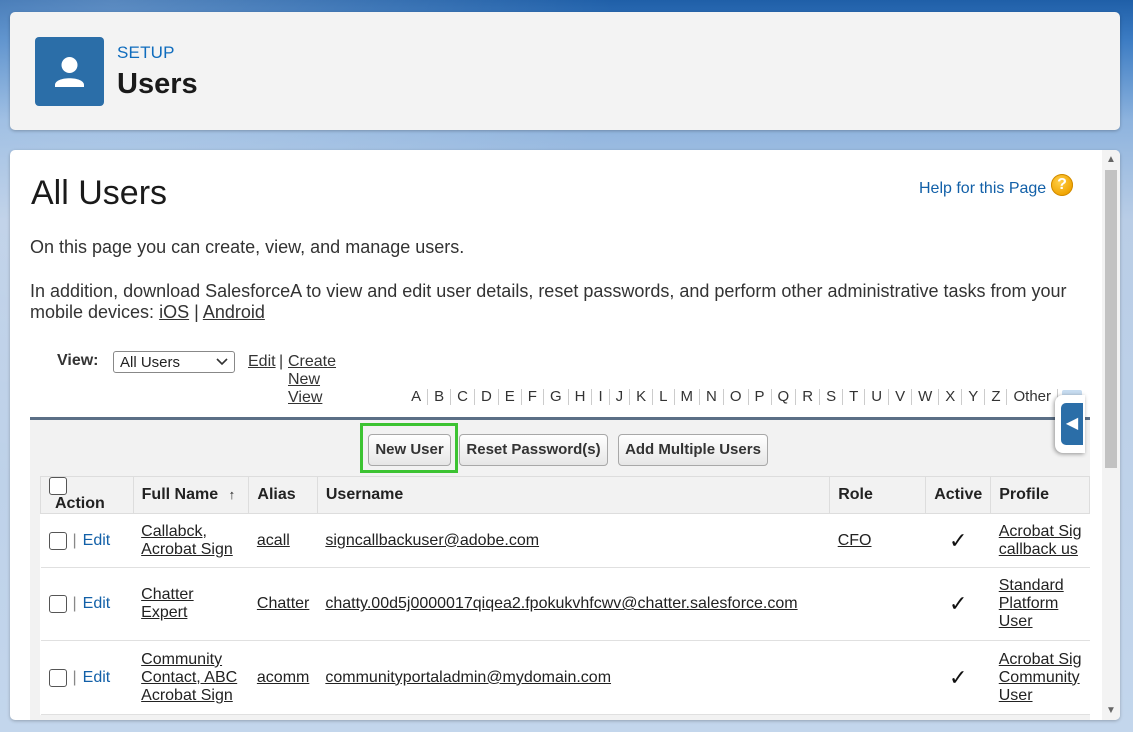 This screenshot has width=1133, height=732. I want to click on alphabet-filter-i: I, so click(600, 396).